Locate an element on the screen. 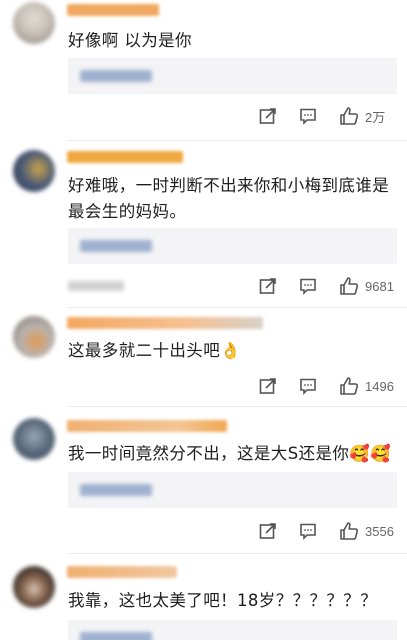 The width and height of the screenshot is (407, 640). like-button: 1496 is located at coordinates (369, 386).